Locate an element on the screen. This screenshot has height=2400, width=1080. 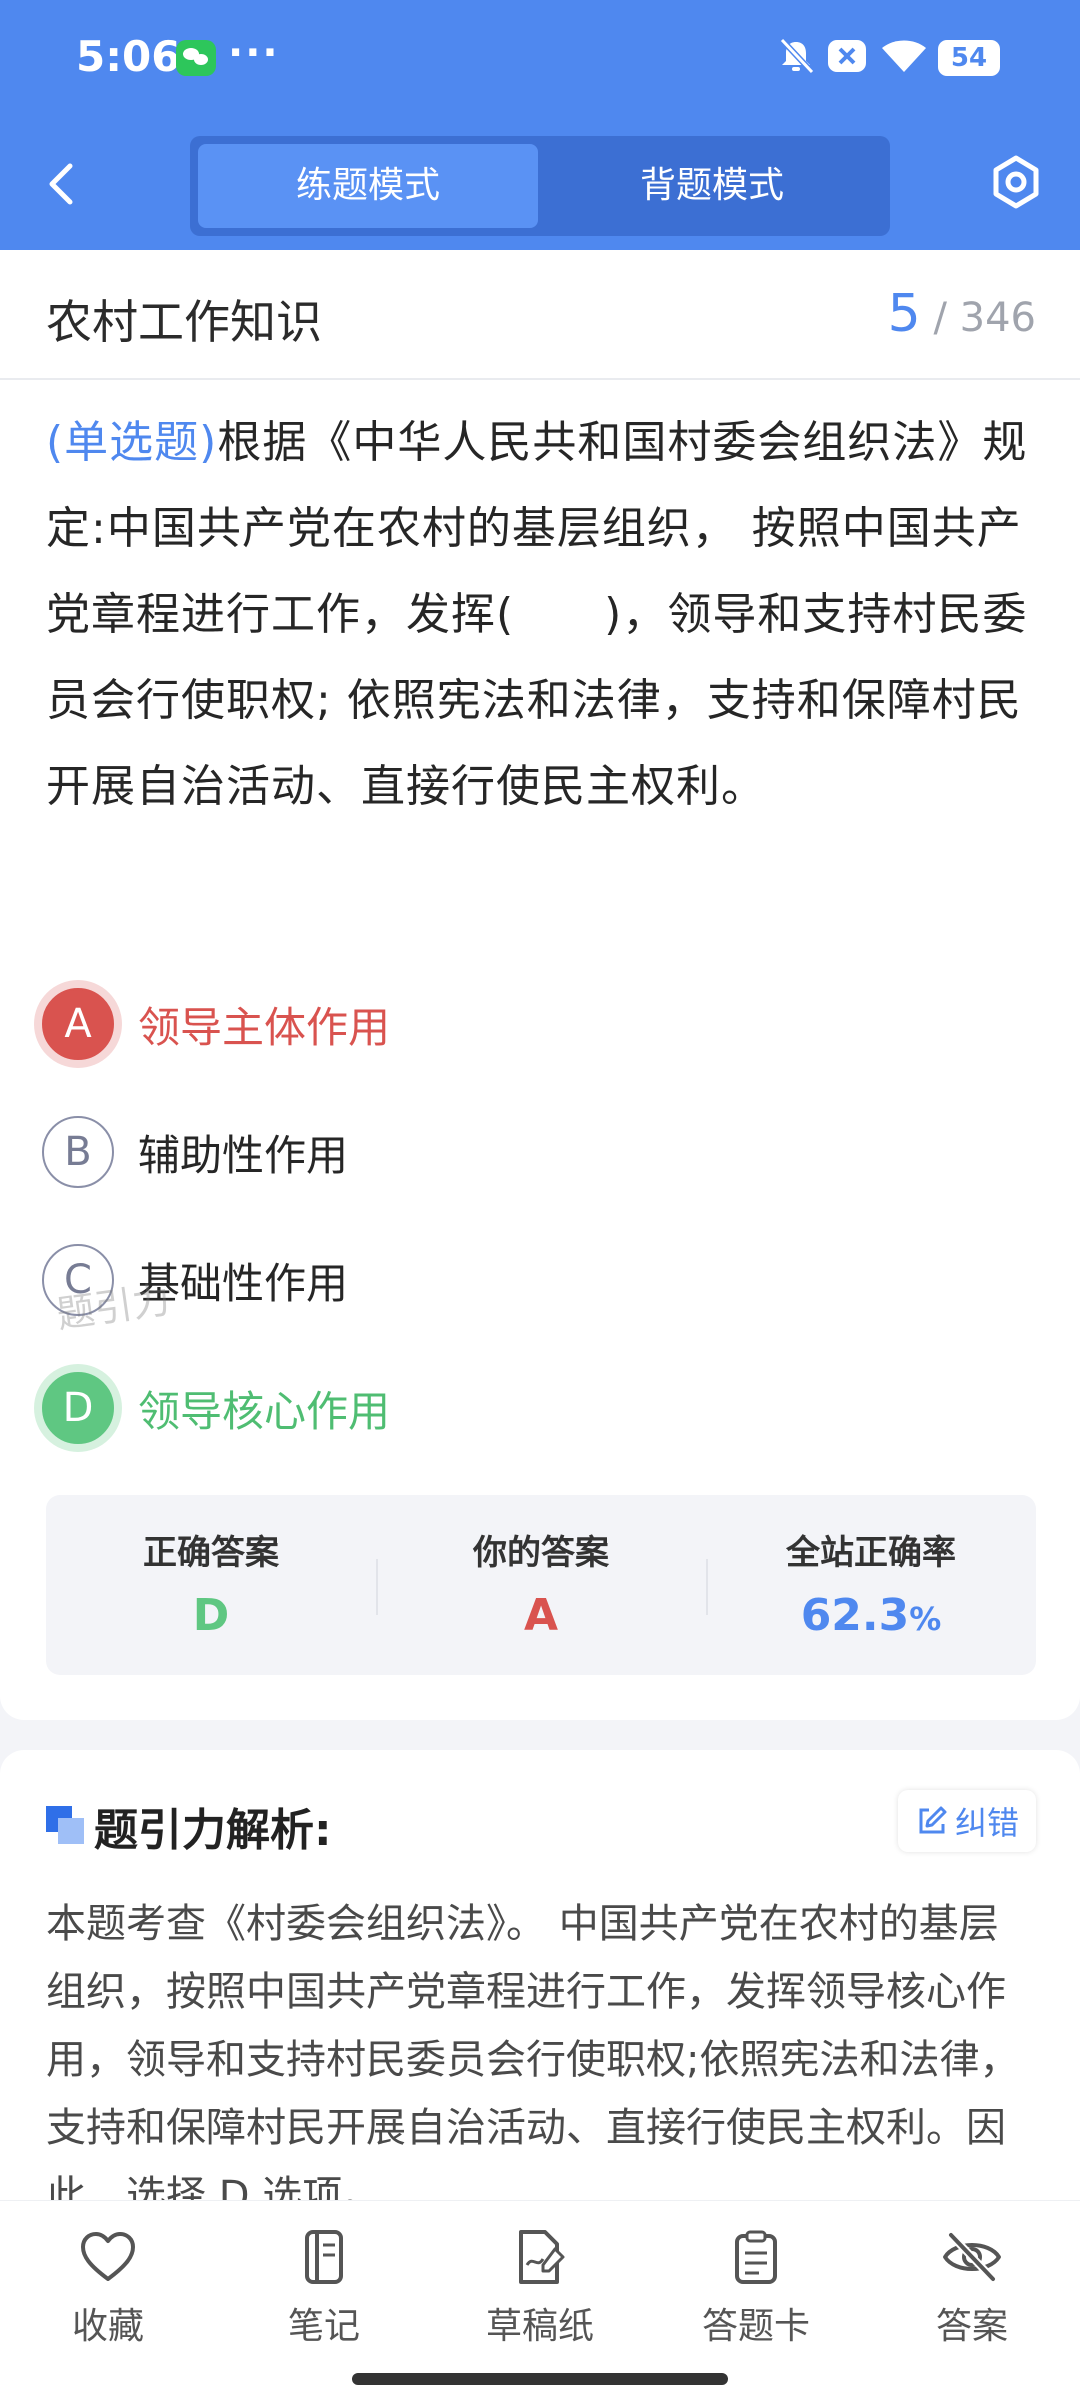
report-error-label: 纠错 is located at coordinates (986, 1823).